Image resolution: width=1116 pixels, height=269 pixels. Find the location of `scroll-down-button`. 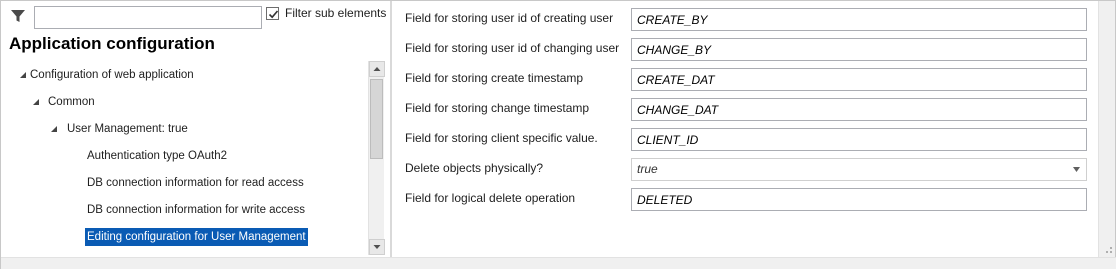

scroll-down-button is located at coordinates (377, 247).